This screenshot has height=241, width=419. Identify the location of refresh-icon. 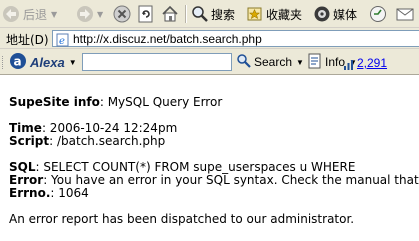
(146, 14).